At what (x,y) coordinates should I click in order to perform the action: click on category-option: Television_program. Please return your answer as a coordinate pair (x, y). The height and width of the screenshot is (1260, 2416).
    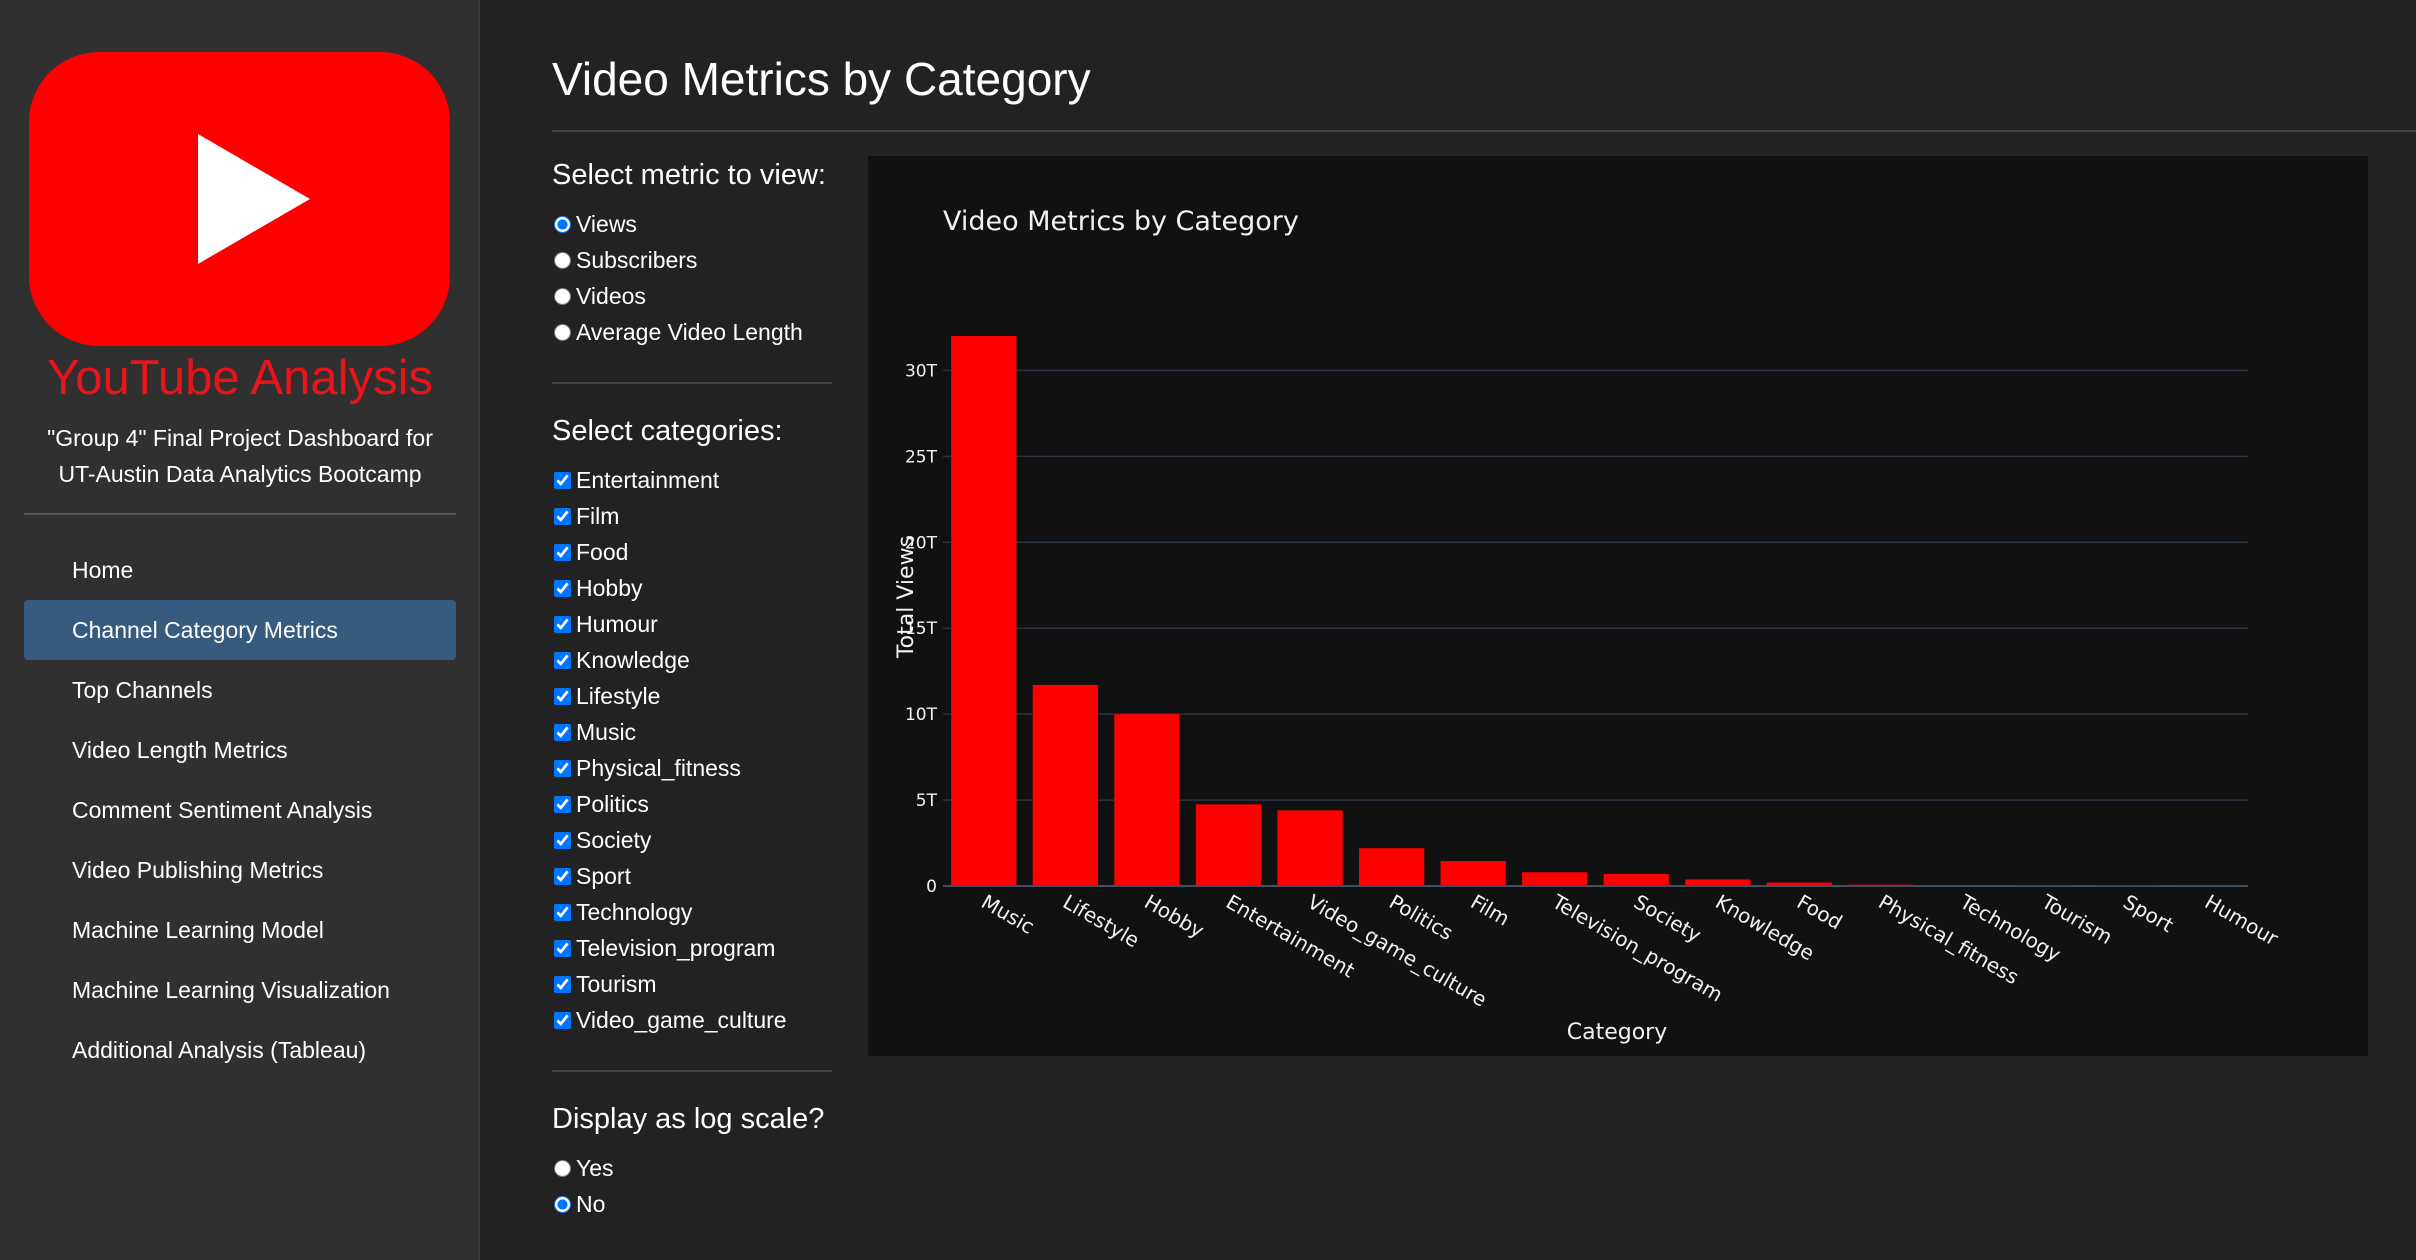
    Looking at the image, I should click on (692, 948).